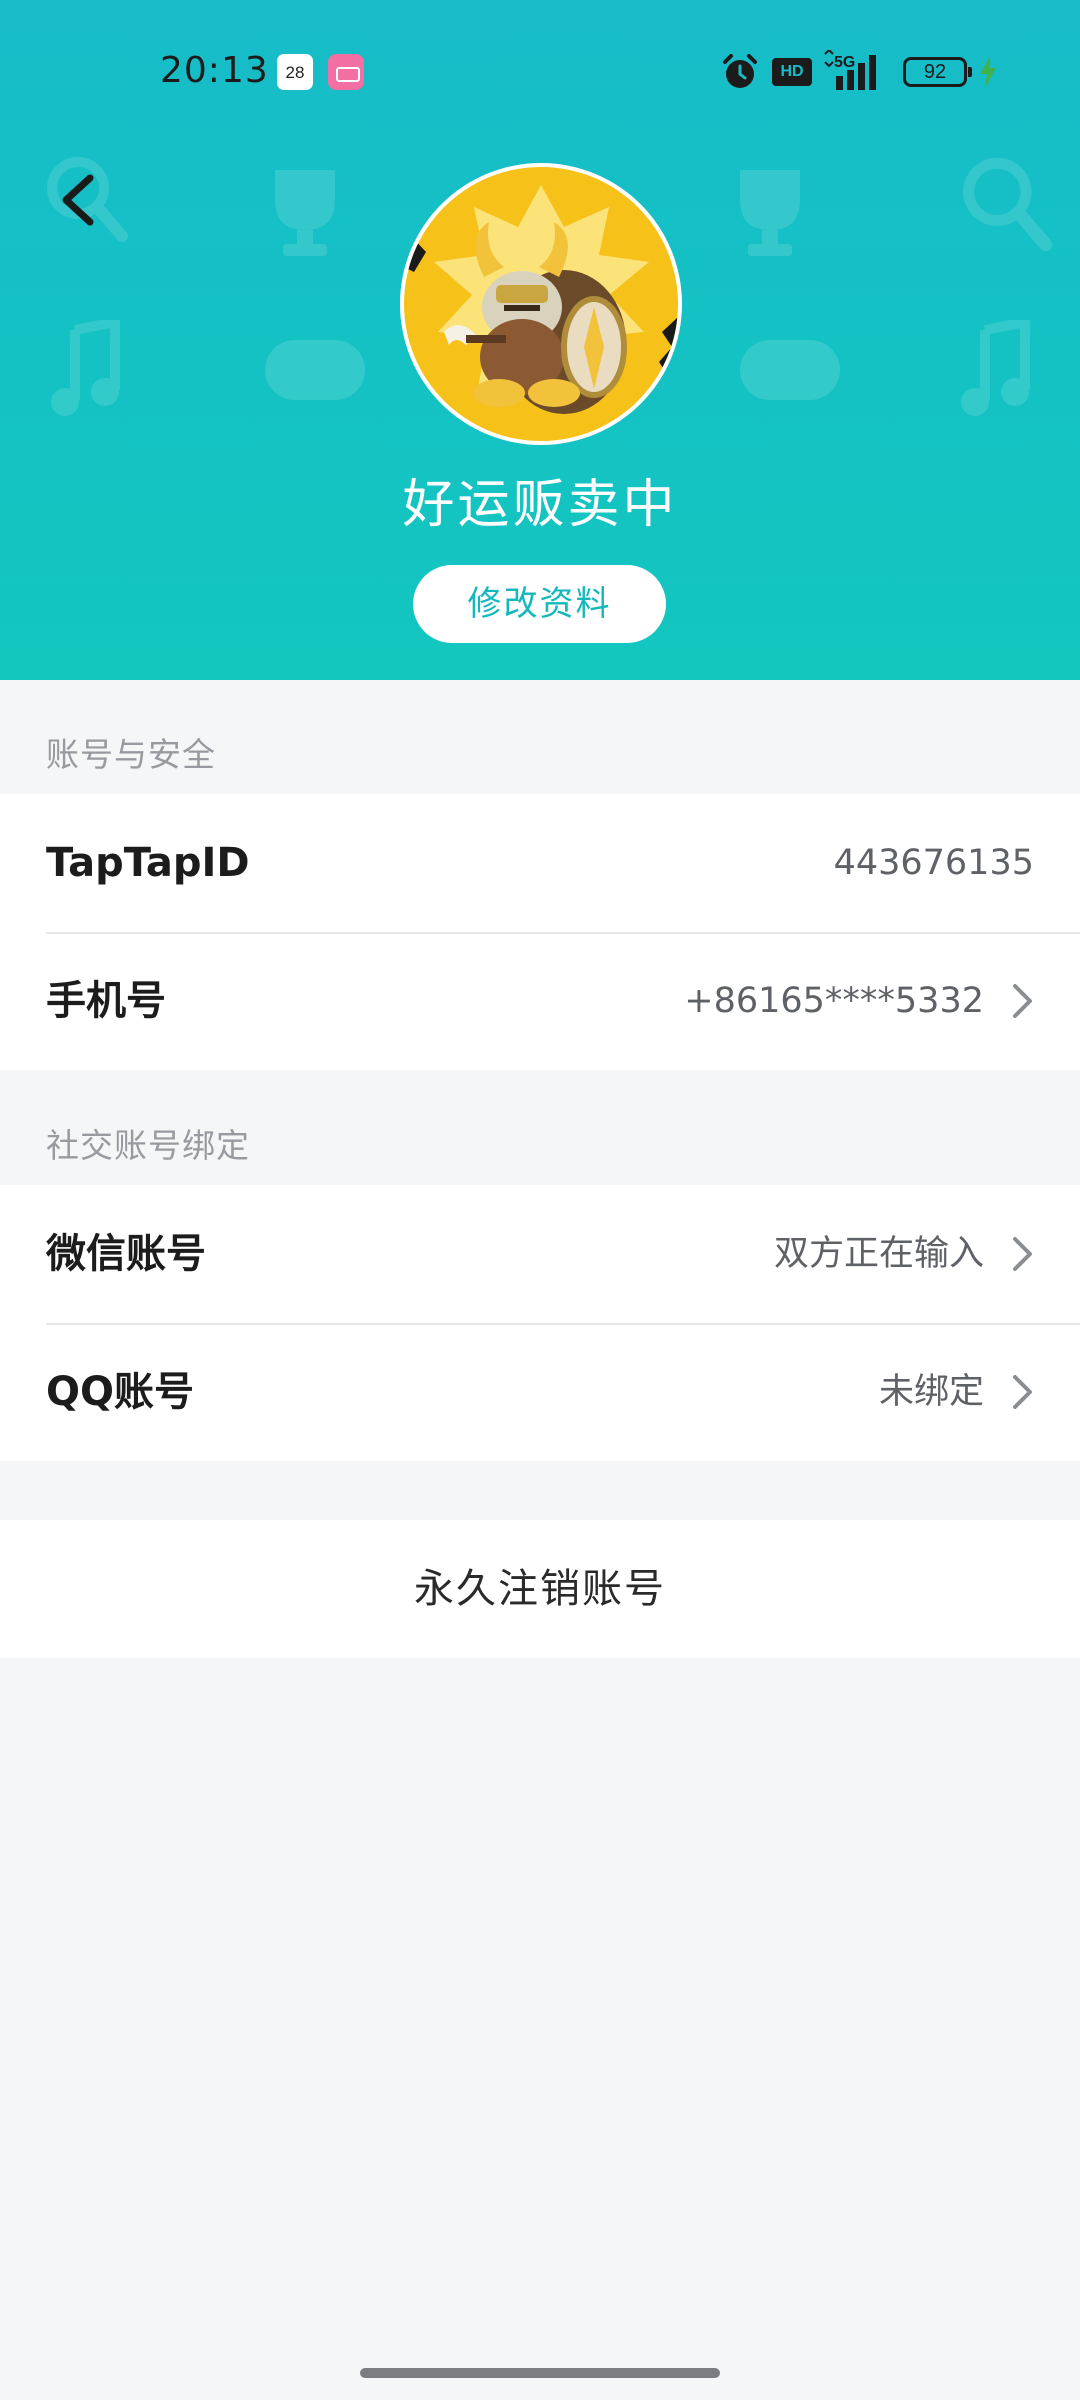 This screenshot has height=2400, width=1080. What do you see at coordinates (148, 1145) in the screenshot?
I see `section-title-social-binding: 社交账号绑定` at bounding box center [148, 1145].